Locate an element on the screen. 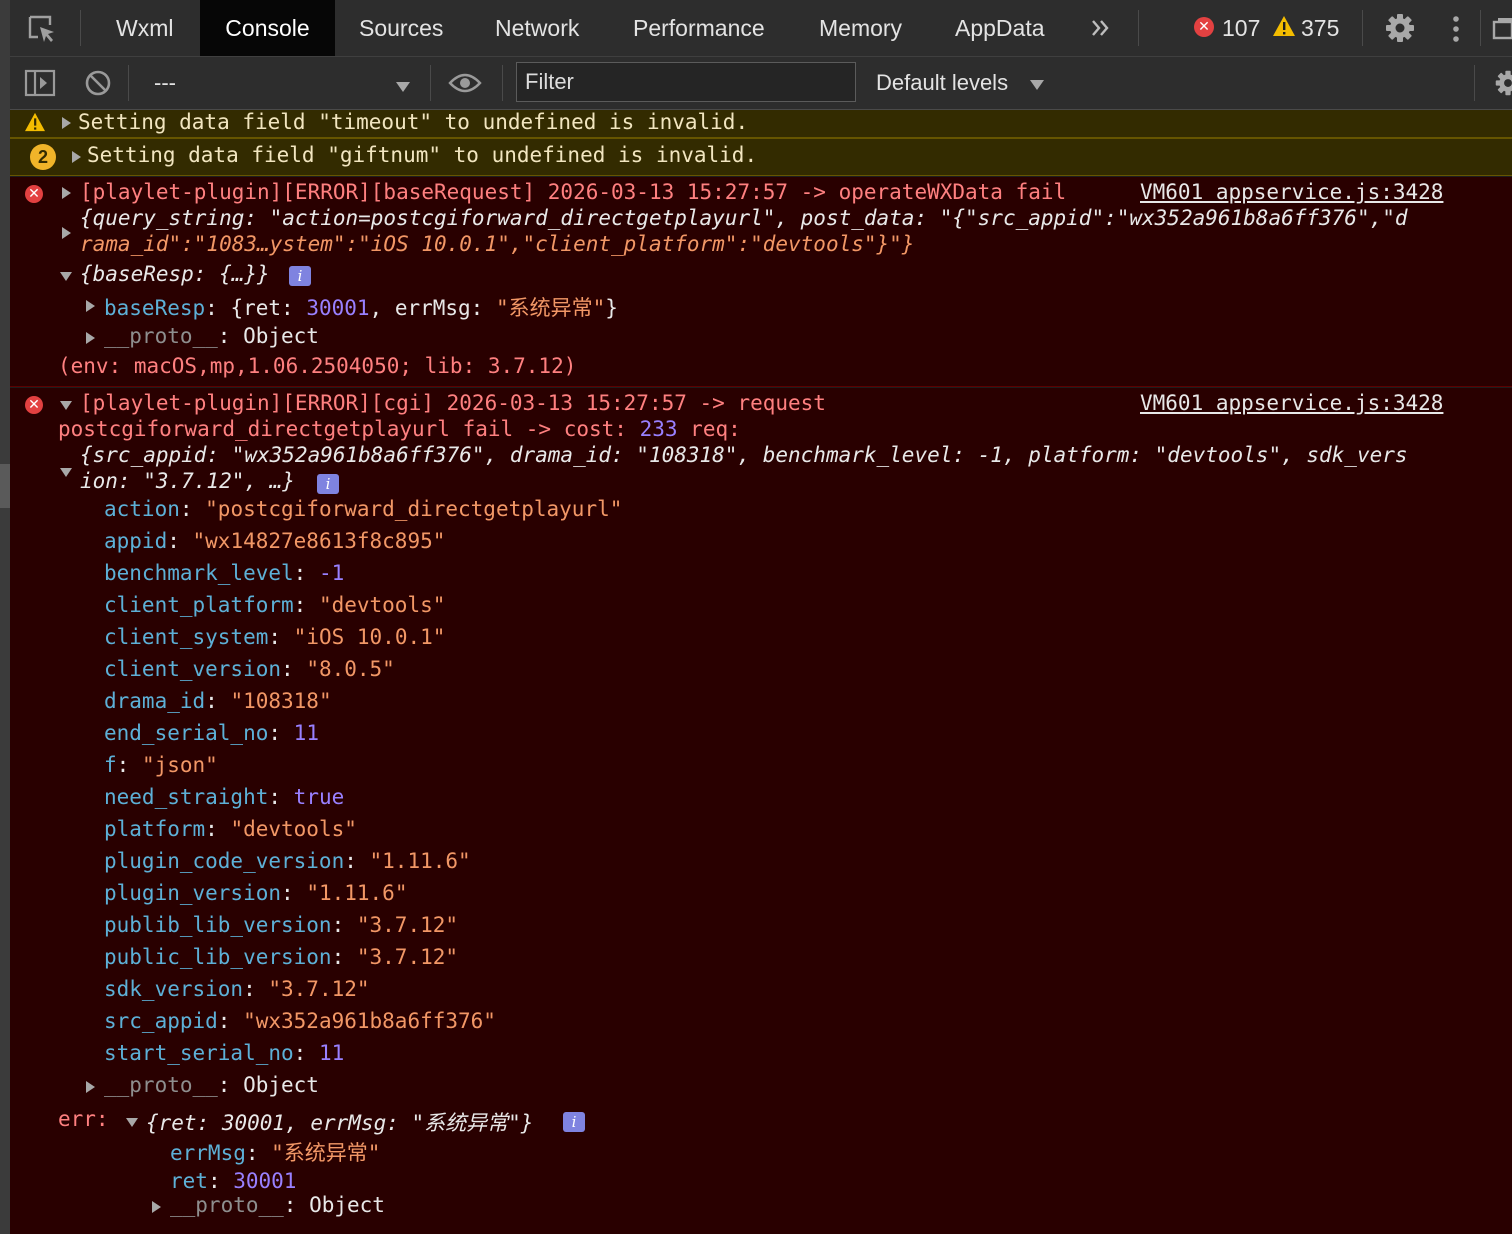 Image resolution: width=1512 pixels, height=1234 pixels. property-row: start_serial_no: 11 is located at coordinates (224, 1053).